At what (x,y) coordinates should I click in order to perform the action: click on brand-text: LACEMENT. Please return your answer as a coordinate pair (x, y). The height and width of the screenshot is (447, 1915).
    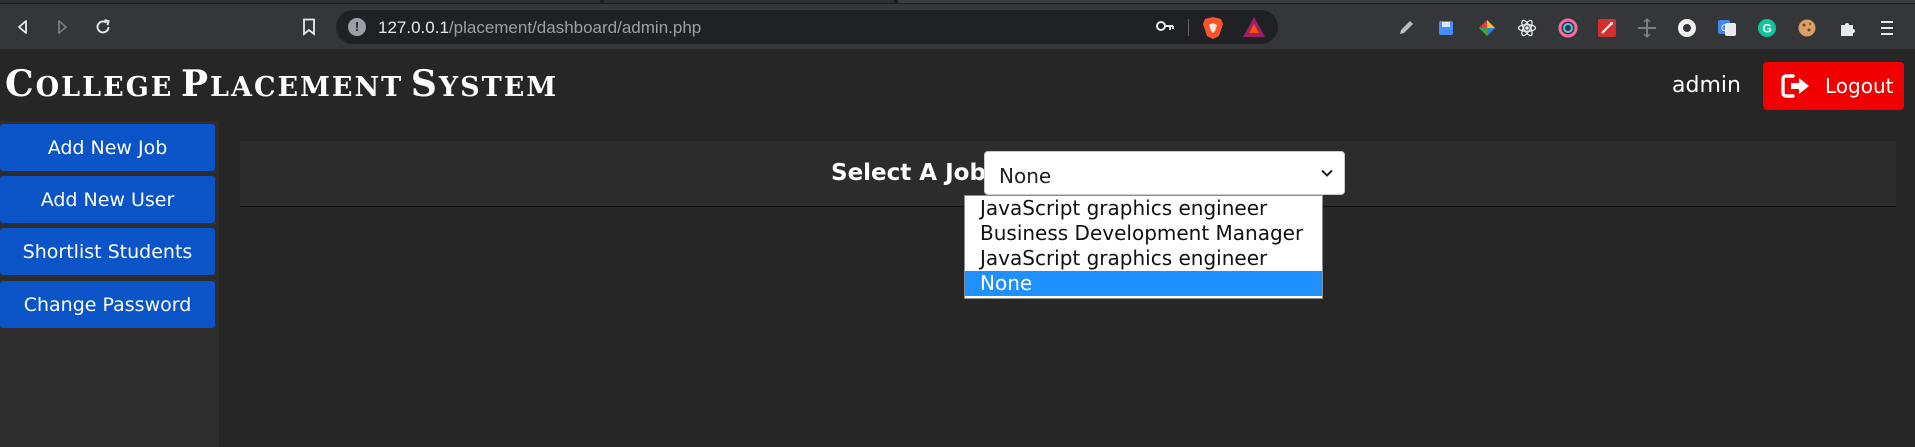
    Looking at the image, I should click on (307, 87).